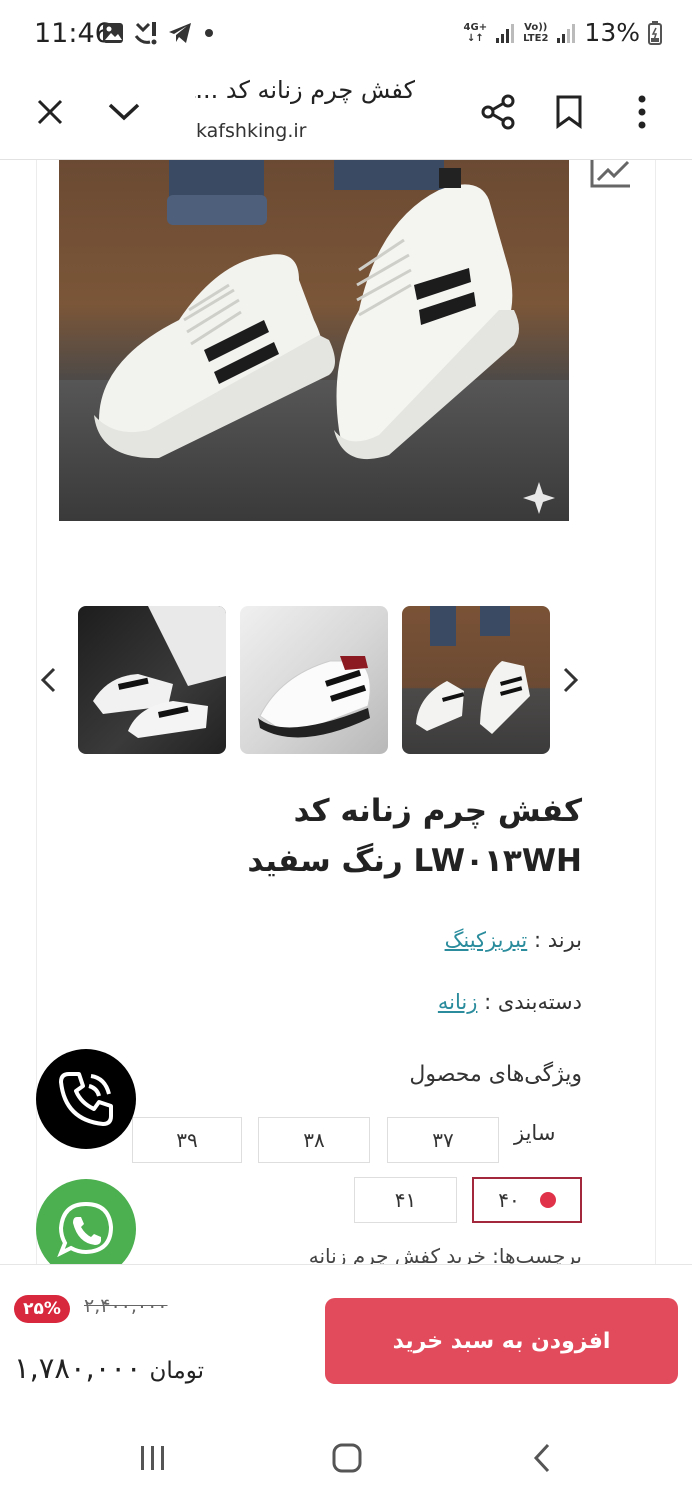  Describe the element at coordinates (85, 1229) in the screenshot. I see `whatsapp-icon` at that location.